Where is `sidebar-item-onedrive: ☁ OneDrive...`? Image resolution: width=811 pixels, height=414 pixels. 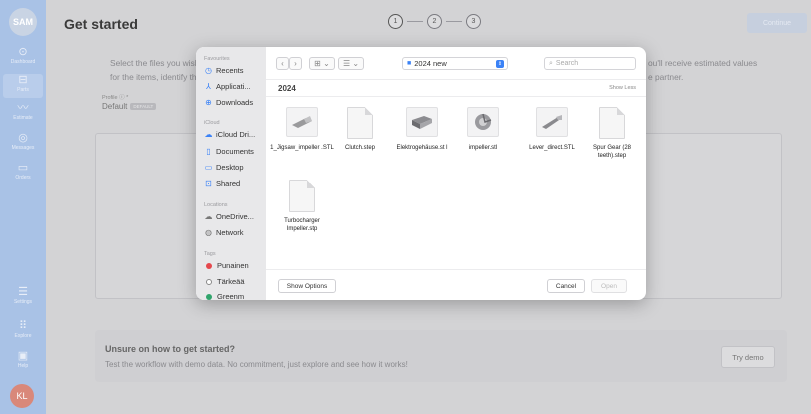 sidebar-item-onedrive: ☁ OneDrive... is located at coordinates (229, 216).